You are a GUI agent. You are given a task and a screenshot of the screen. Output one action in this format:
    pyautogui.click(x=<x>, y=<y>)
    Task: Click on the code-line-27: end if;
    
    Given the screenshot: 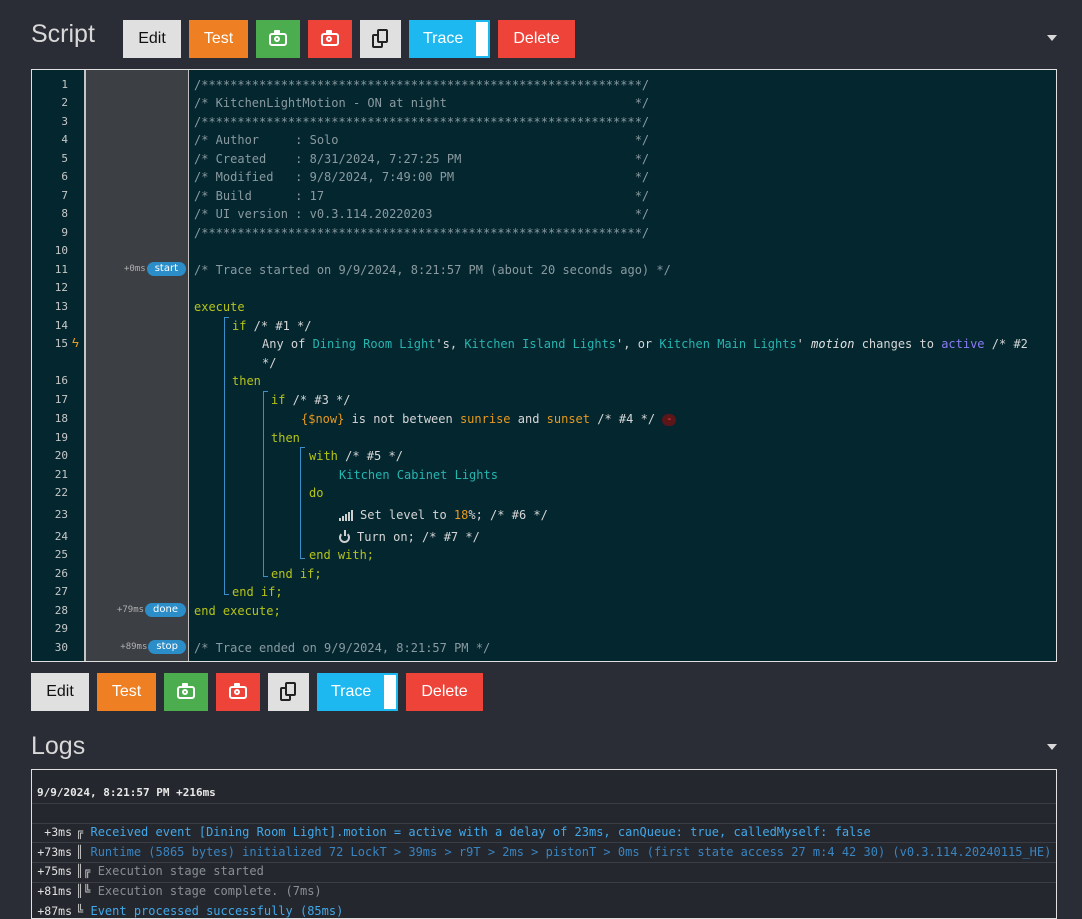 What is the action you would take?
    pyautogui.click(x=257, y=592)
    